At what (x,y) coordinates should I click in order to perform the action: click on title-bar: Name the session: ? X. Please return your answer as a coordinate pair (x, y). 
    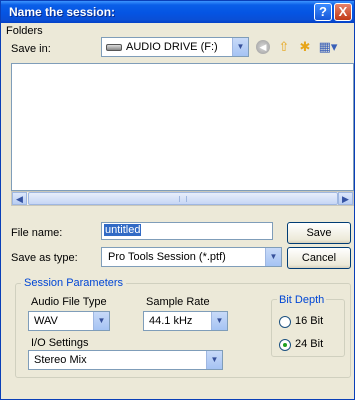
    Looking at the image, I should click on (177, 12).